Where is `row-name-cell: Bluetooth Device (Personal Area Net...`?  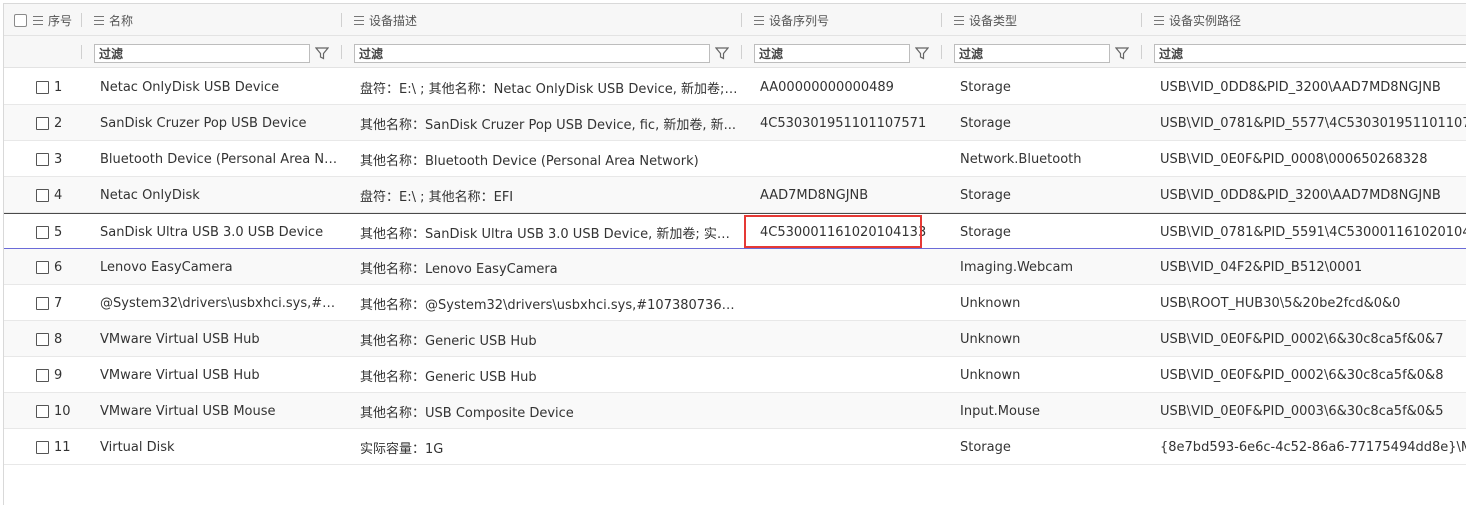 row-name-cell: Bluetooth Device (Personal Area Net... is located at coordinates (219, 159).